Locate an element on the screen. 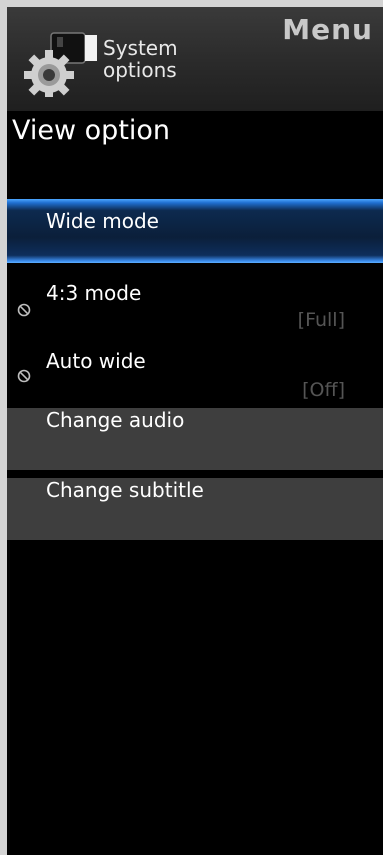 The image size is (383, 855). section-title-line2: options is located at coordinates (140, 70).